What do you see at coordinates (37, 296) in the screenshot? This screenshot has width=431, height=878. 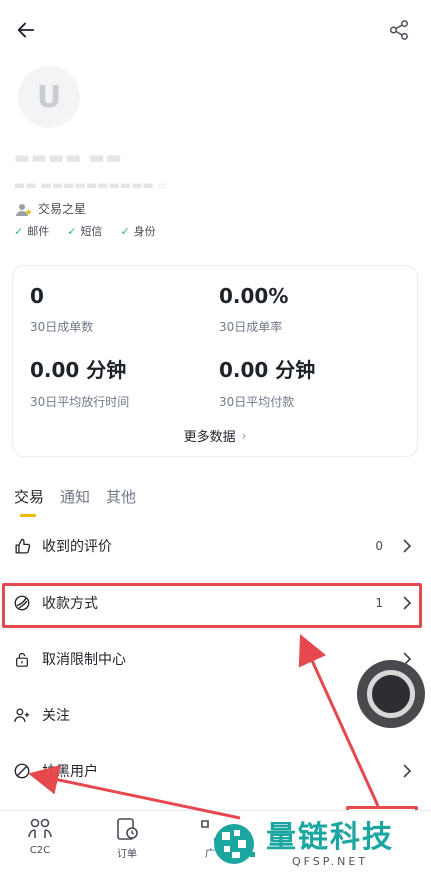 I see `stat-value: 0` at bounding box center [37, 296].